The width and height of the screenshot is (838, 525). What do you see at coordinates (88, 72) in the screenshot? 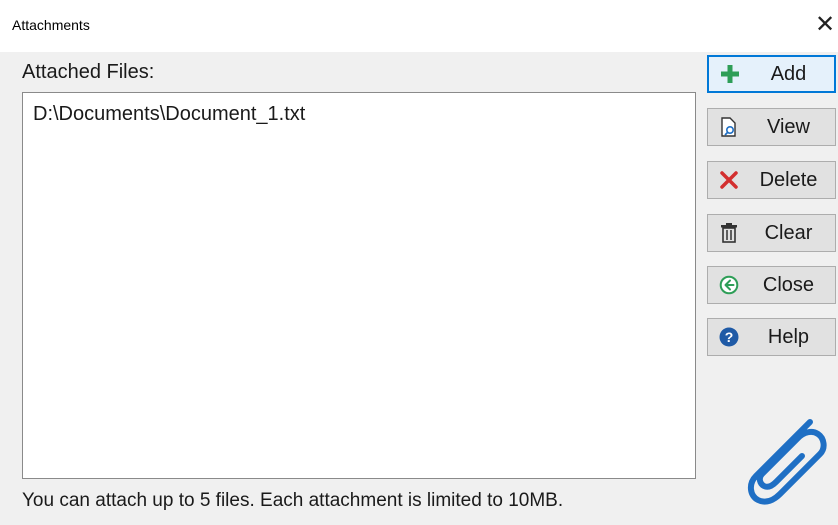
I see `attached-files-label: Attached Files:` at bounding box center [88, 72].